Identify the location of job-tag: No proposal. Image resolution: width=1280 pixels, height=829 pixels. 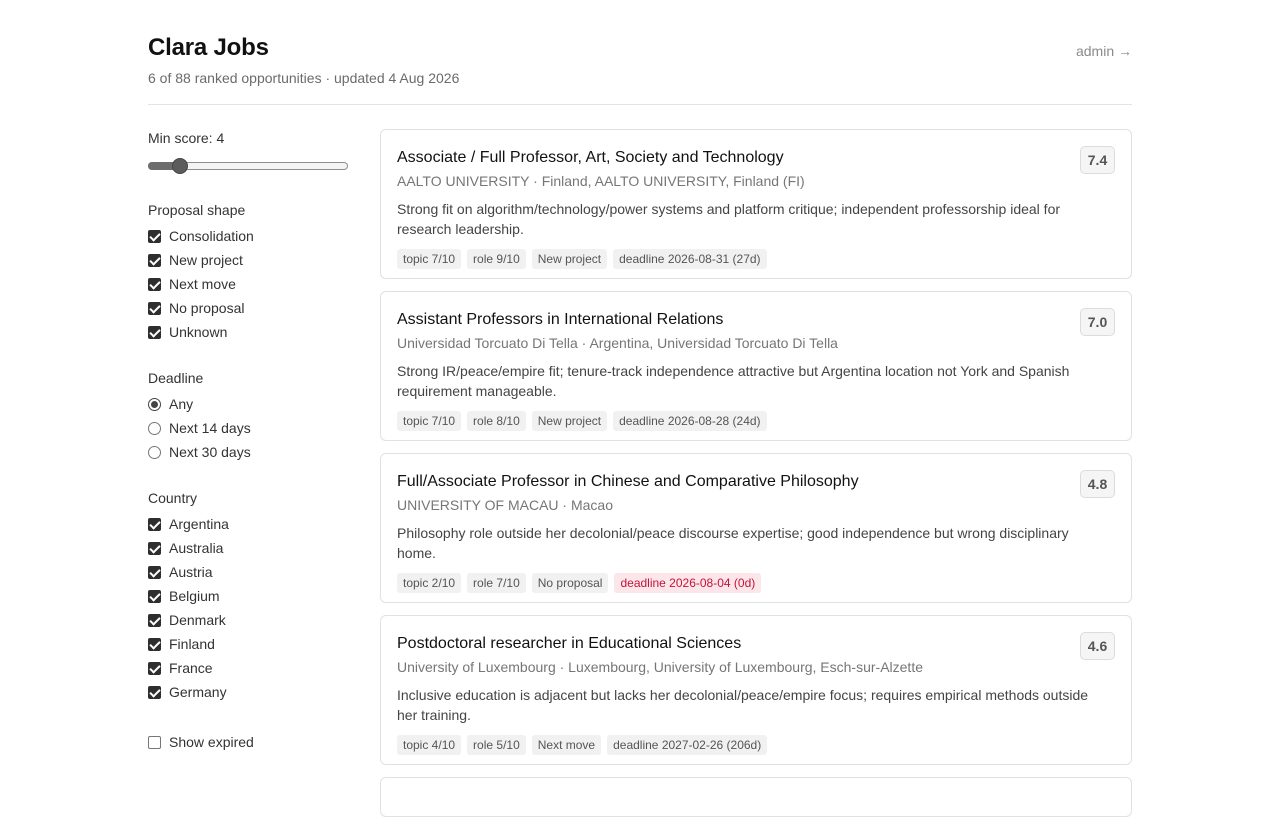
(570, 583).